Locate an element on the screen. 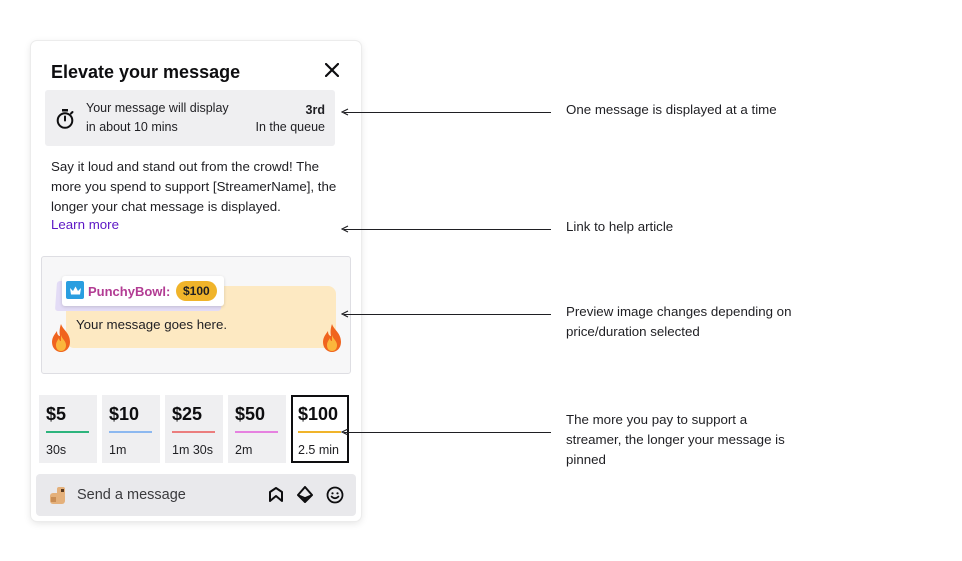  preview-amount-badge: $100 is located at coordinates (196, 291).